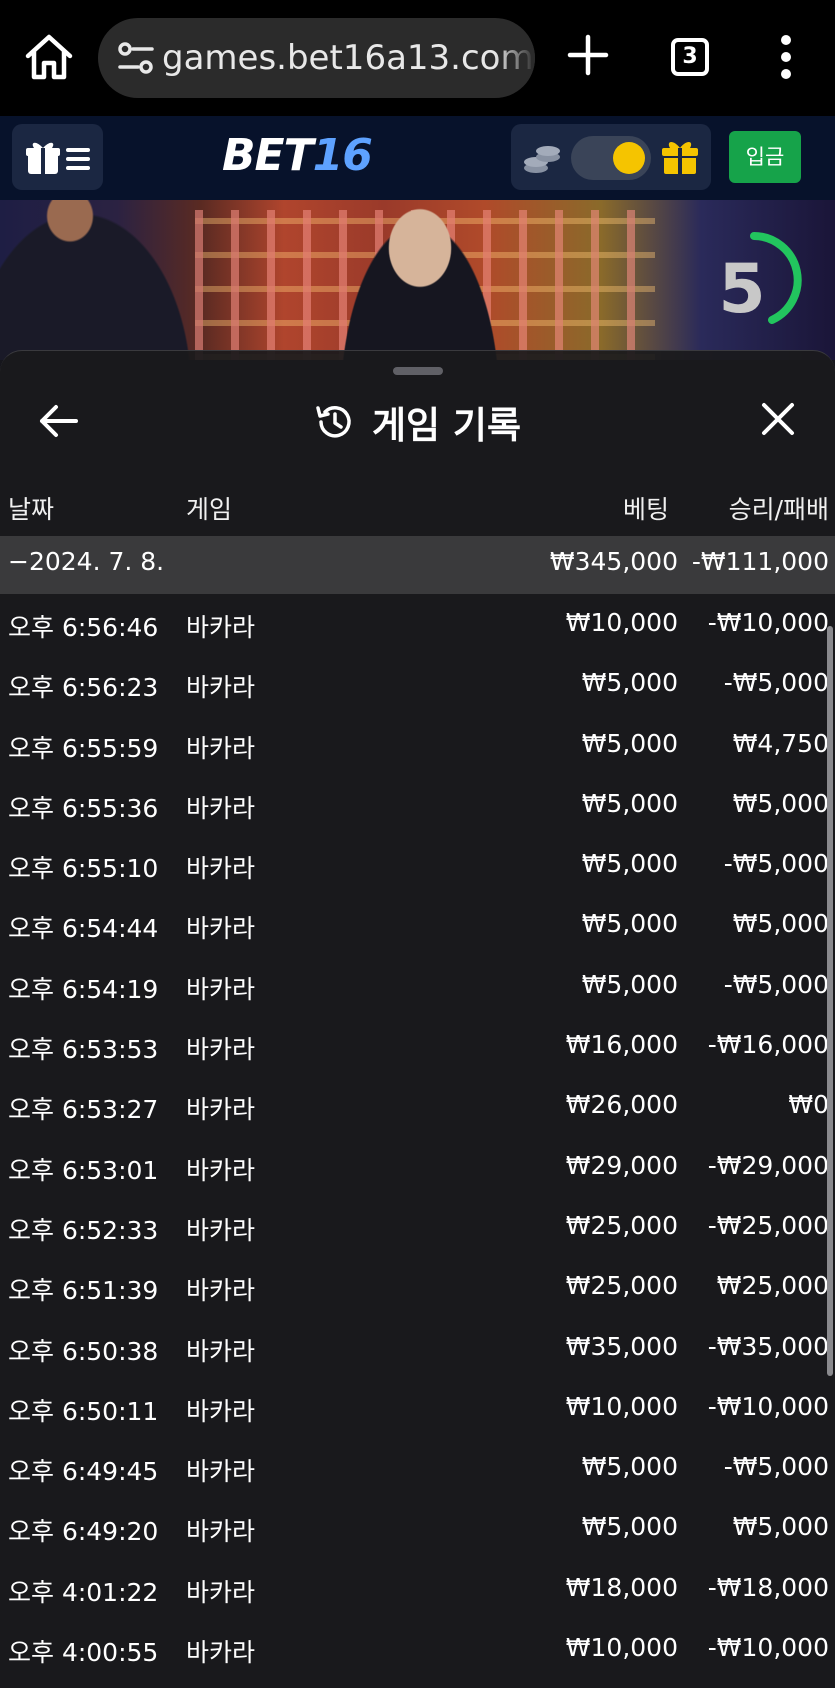  I want to click on row-bet: ₩26,000, so click(621, 1105).